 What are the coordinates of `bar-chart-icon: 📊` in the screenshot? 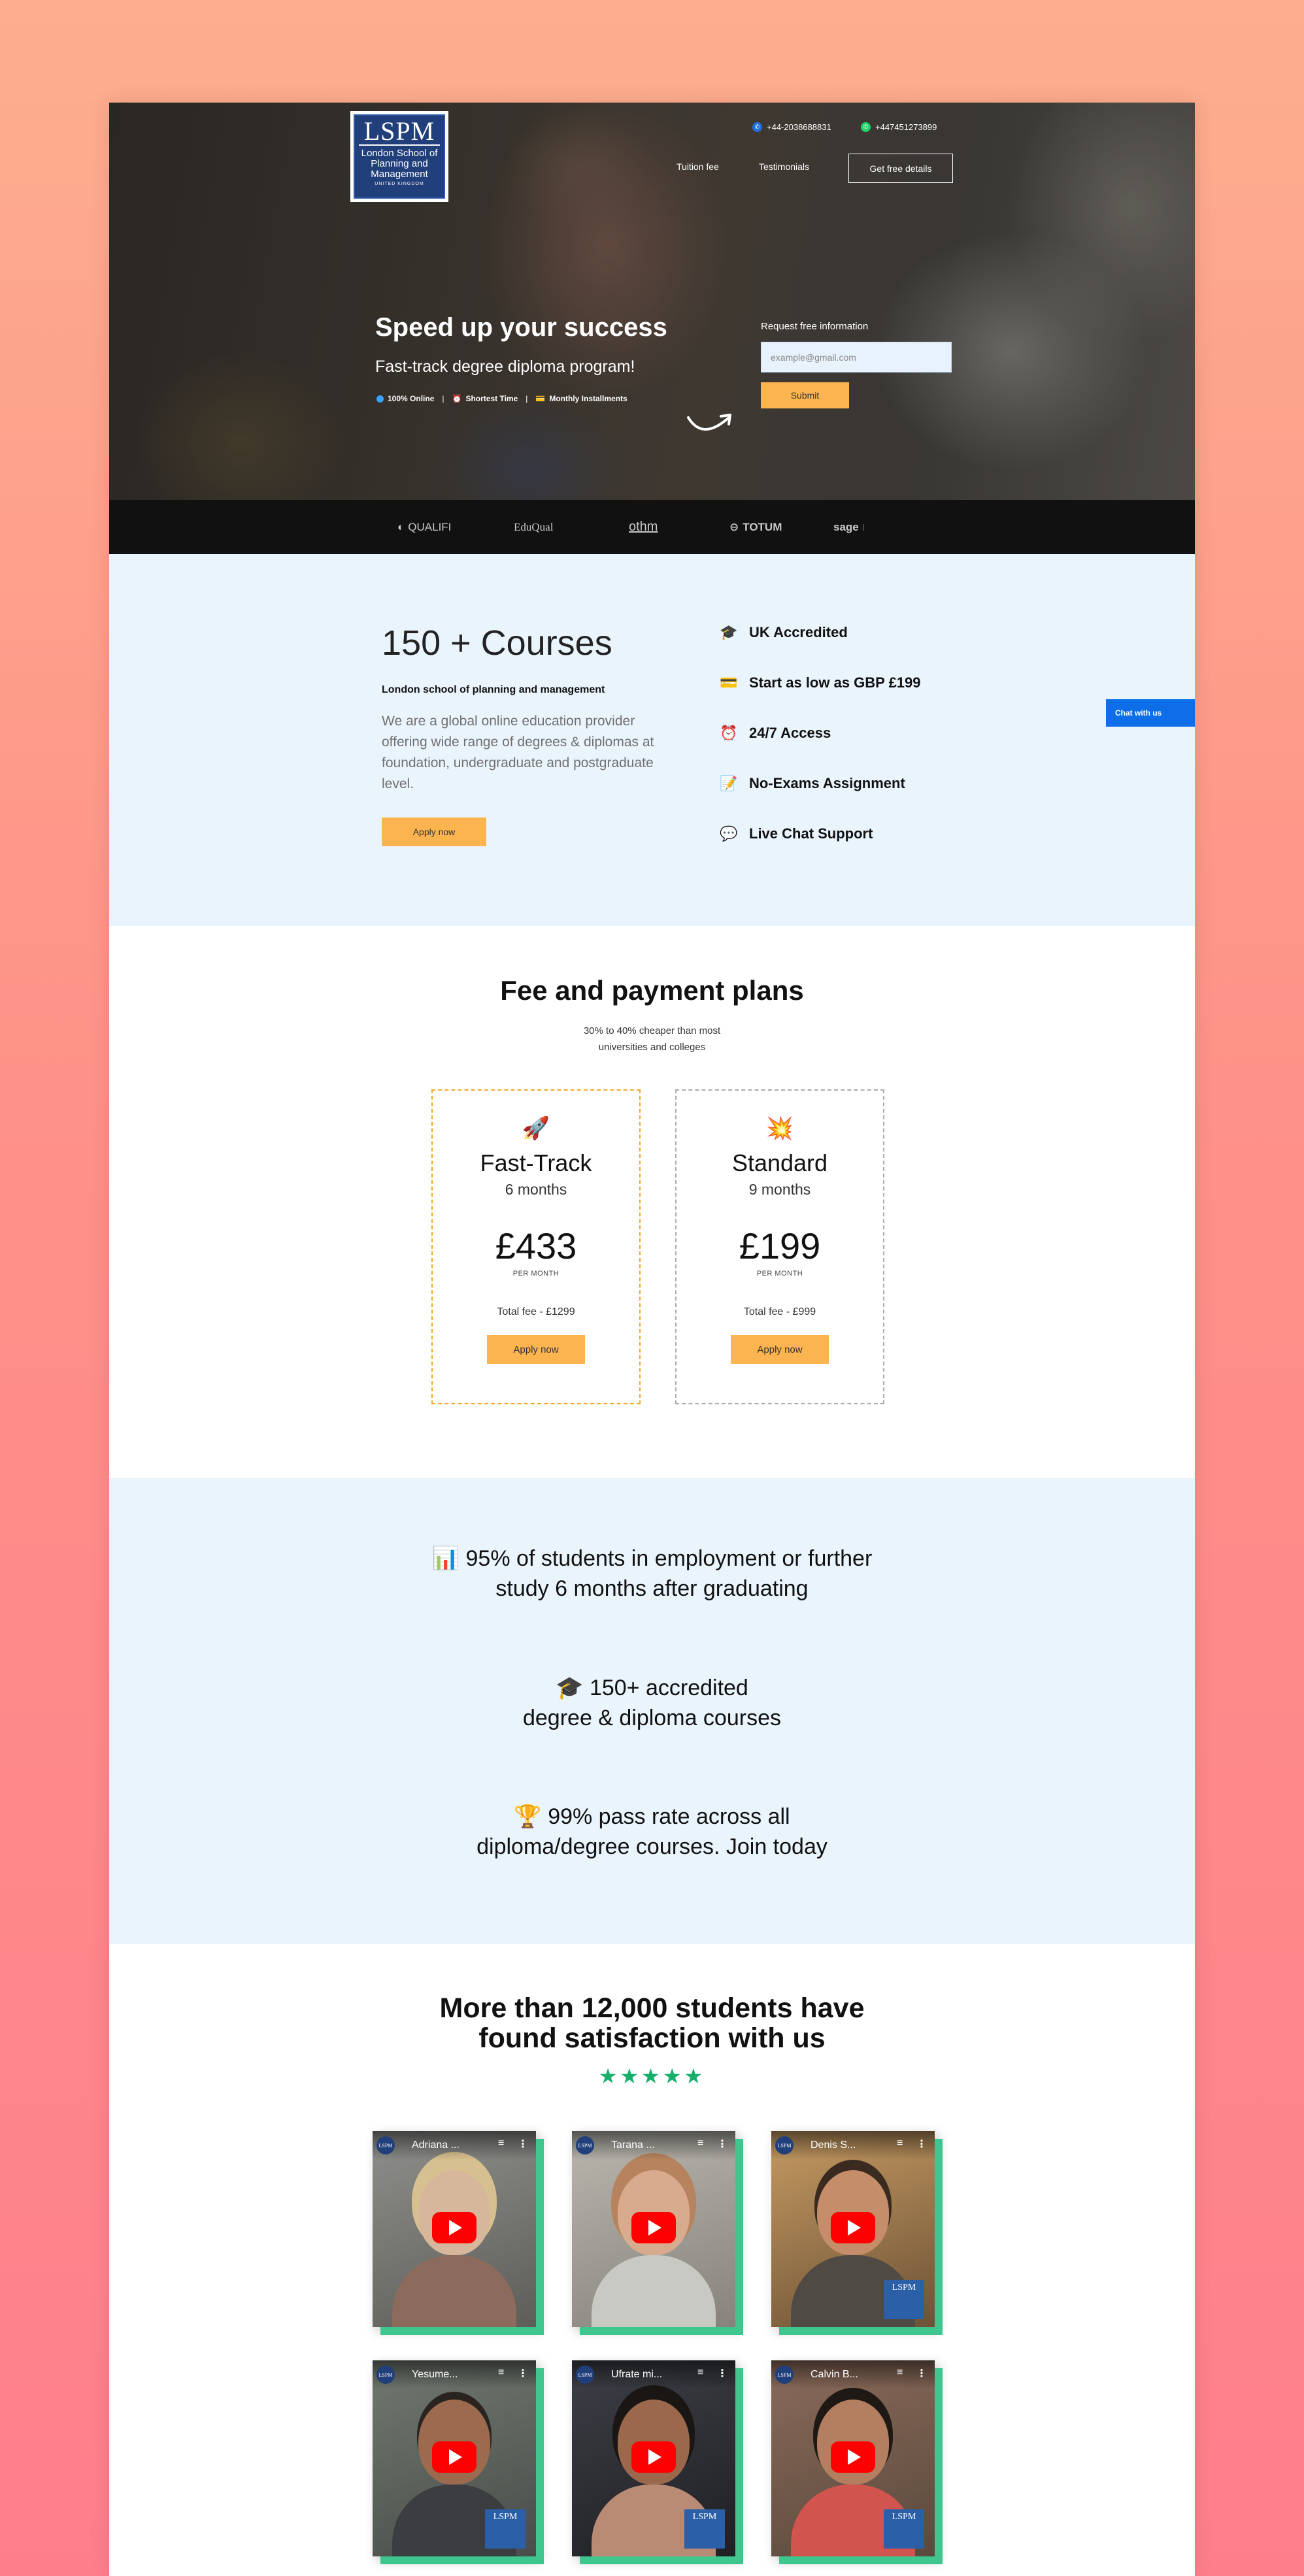 It's located at (445, 1558).